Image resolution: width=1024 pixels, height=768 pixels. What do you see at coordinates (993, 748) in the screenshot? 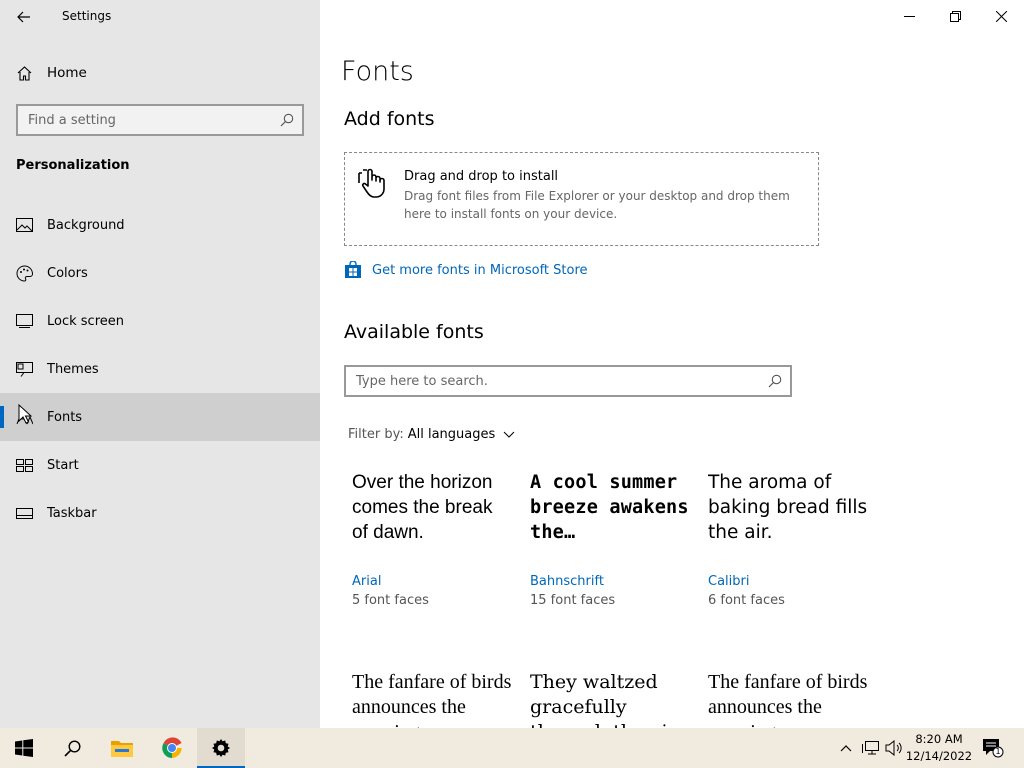
I see `notifications-button: 1` at bounding box center [993, 748].